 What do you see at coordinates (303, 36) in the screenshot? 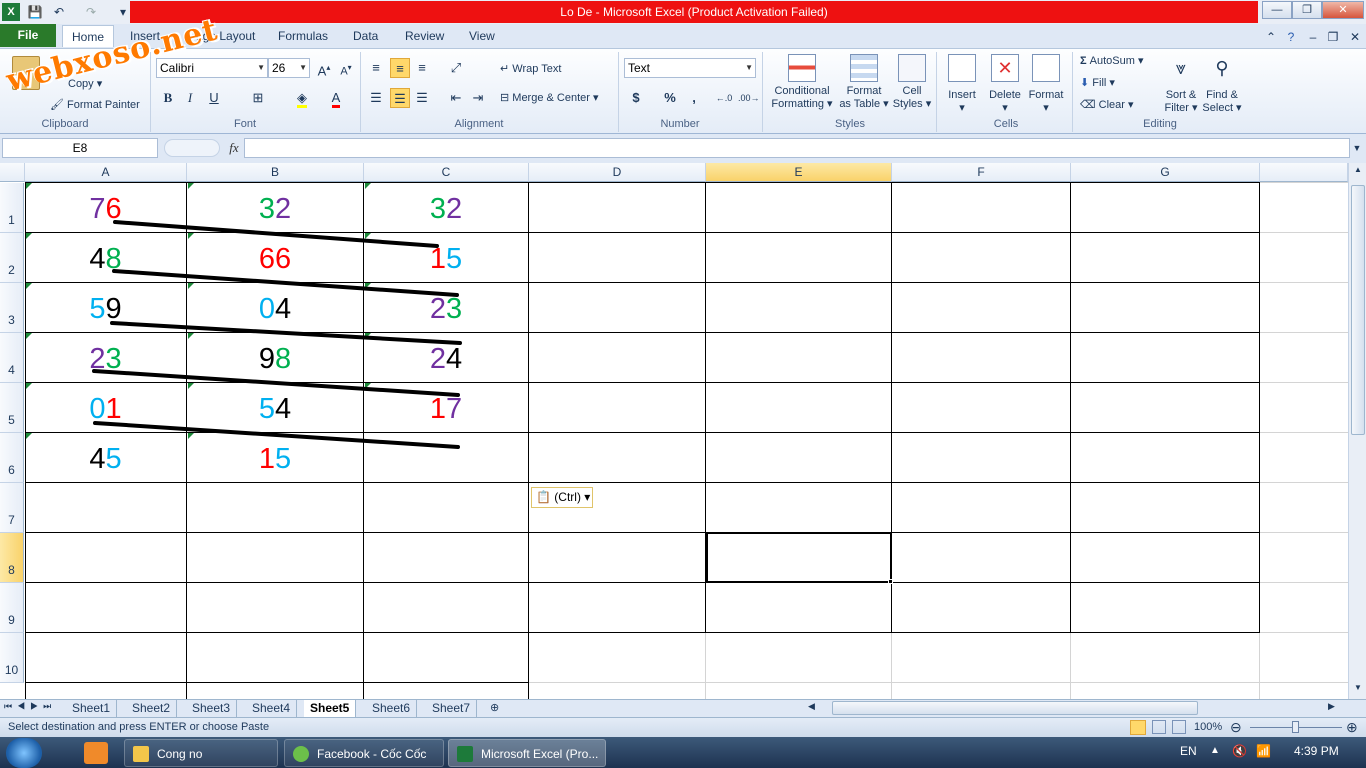
I see `tab-formulas: Formulas` at bounding box center [303, 36].